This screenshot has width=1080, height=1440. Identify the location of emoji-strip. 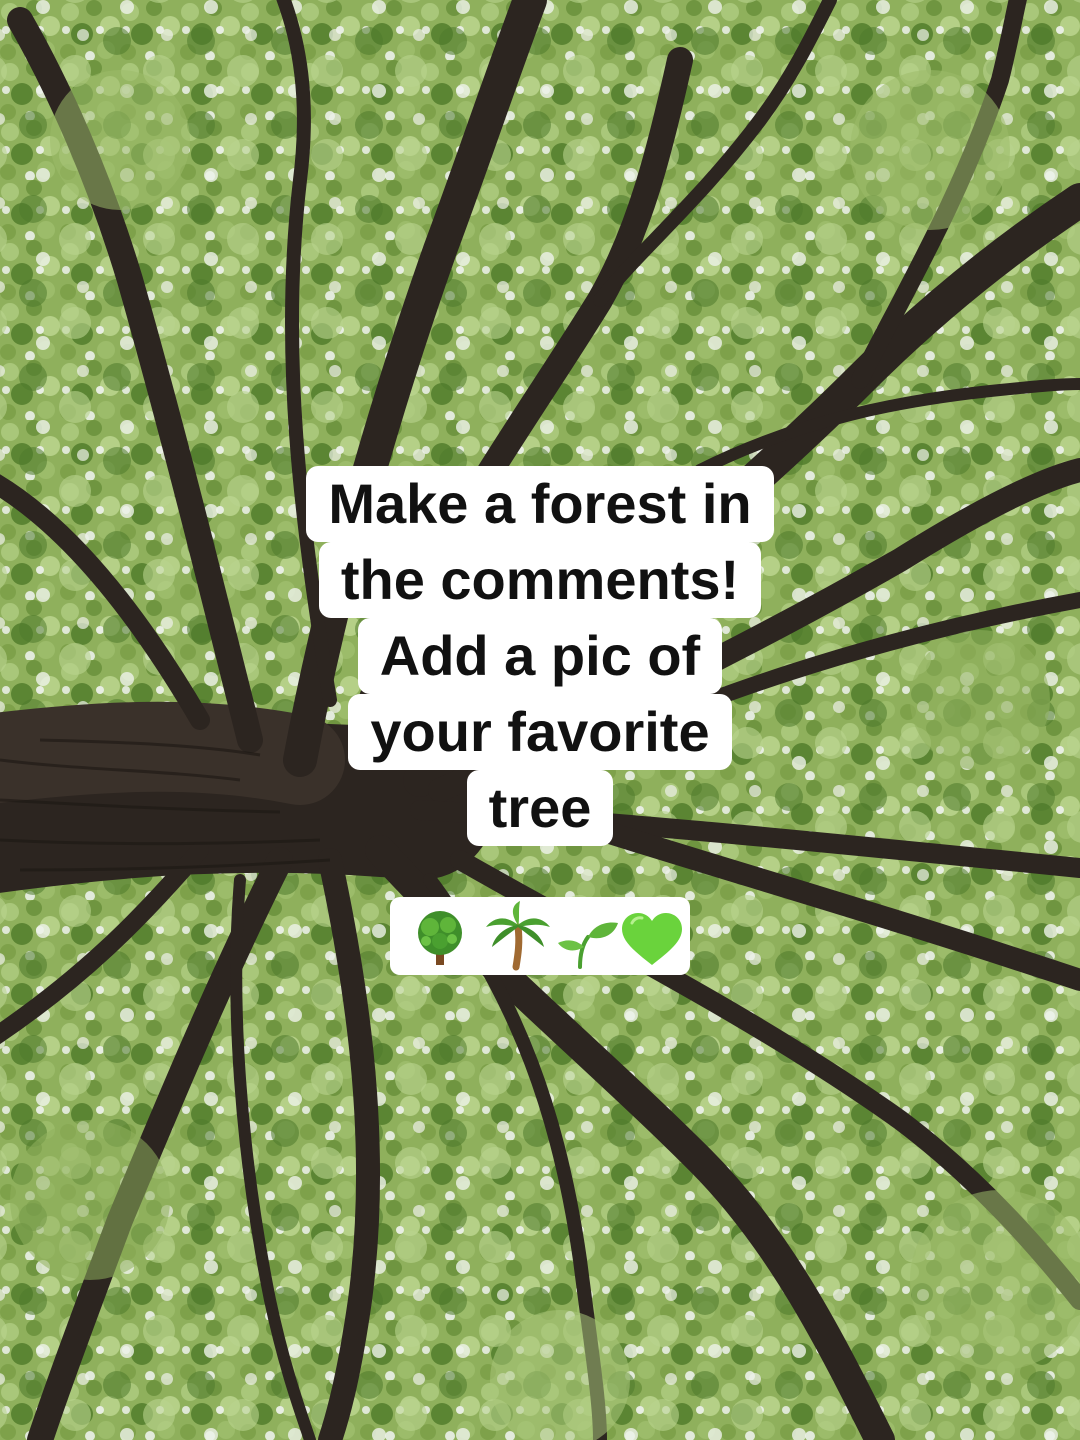
(540, 936).